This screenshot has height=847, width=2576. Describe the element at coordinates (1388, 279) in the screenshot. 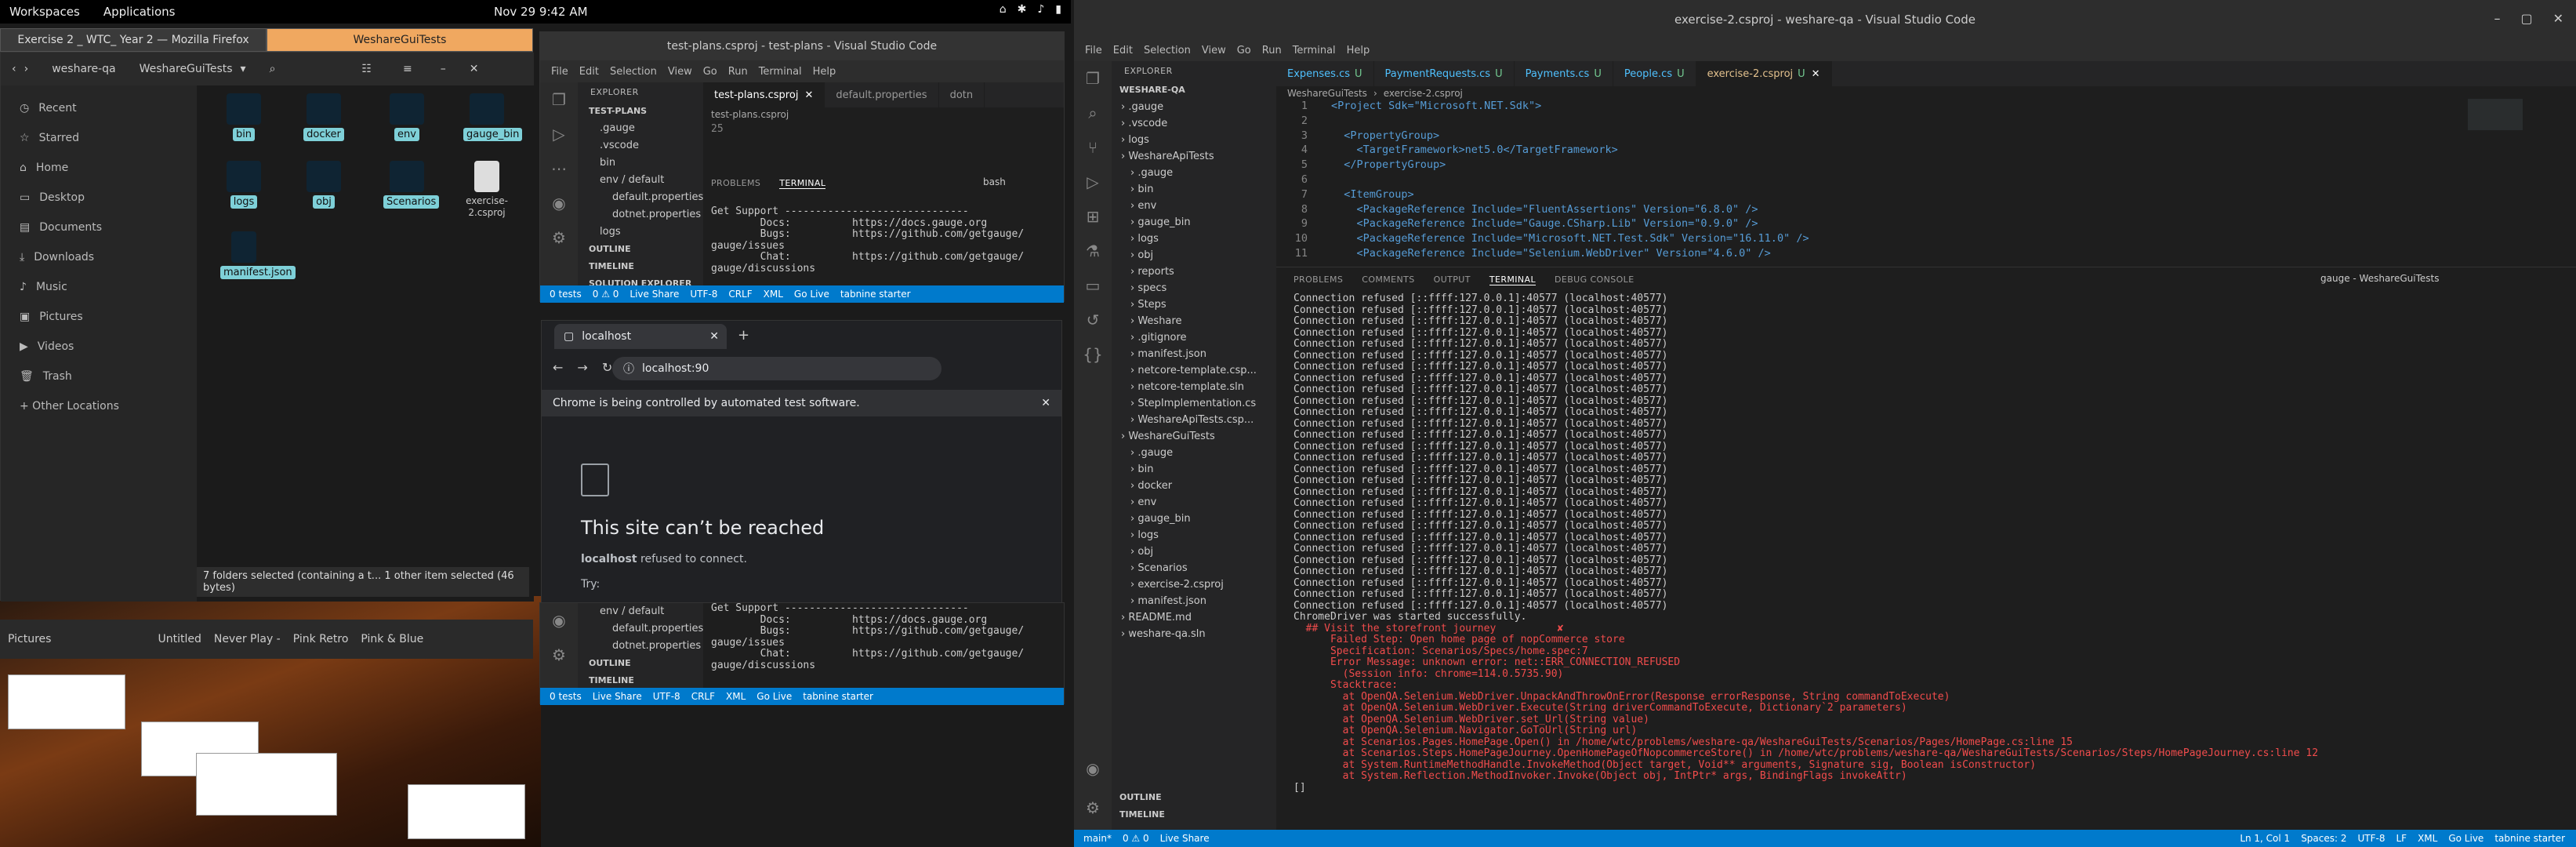

I see `tab-comments: COMMENTS` at that location.